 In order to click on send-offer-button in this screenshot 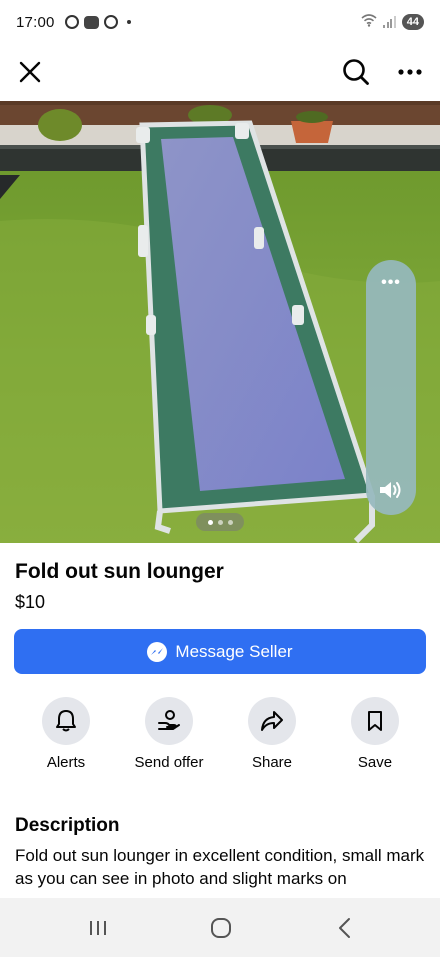, I will do `click(169, 721)`.